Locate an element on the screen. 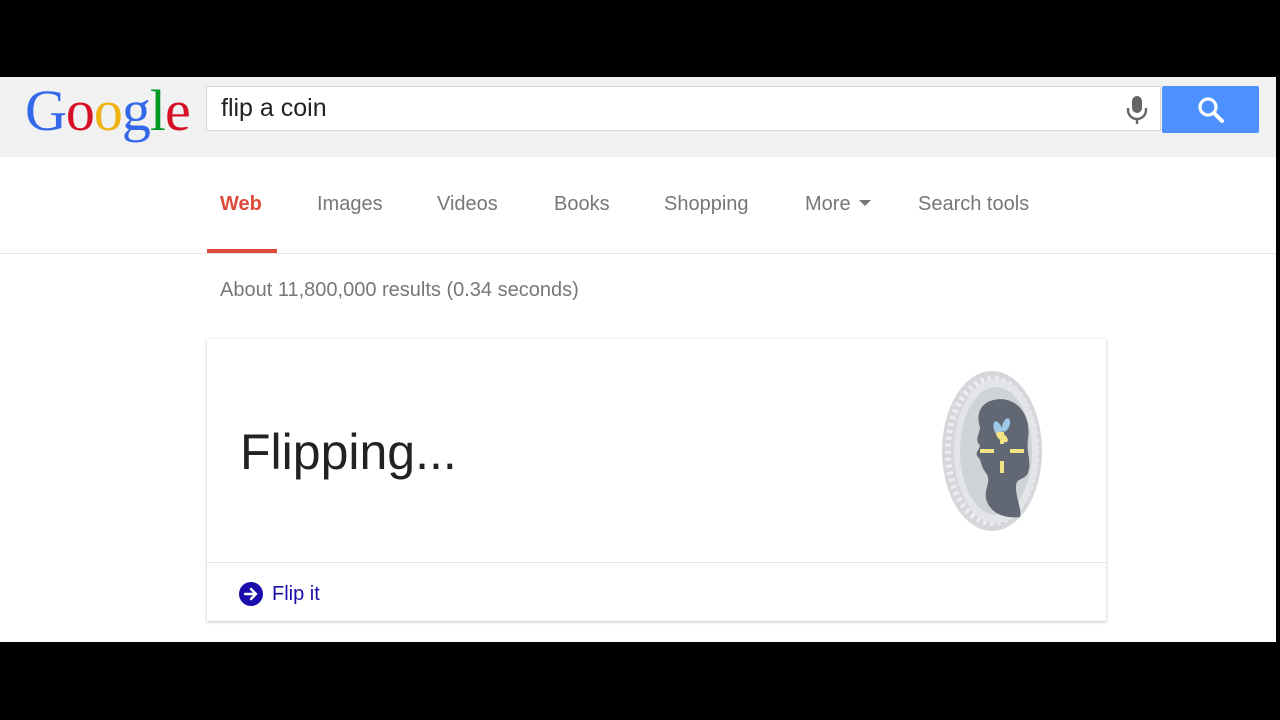 The image size is (1280, 720). search-input: flip a coin is located at coordinates (683, 108).